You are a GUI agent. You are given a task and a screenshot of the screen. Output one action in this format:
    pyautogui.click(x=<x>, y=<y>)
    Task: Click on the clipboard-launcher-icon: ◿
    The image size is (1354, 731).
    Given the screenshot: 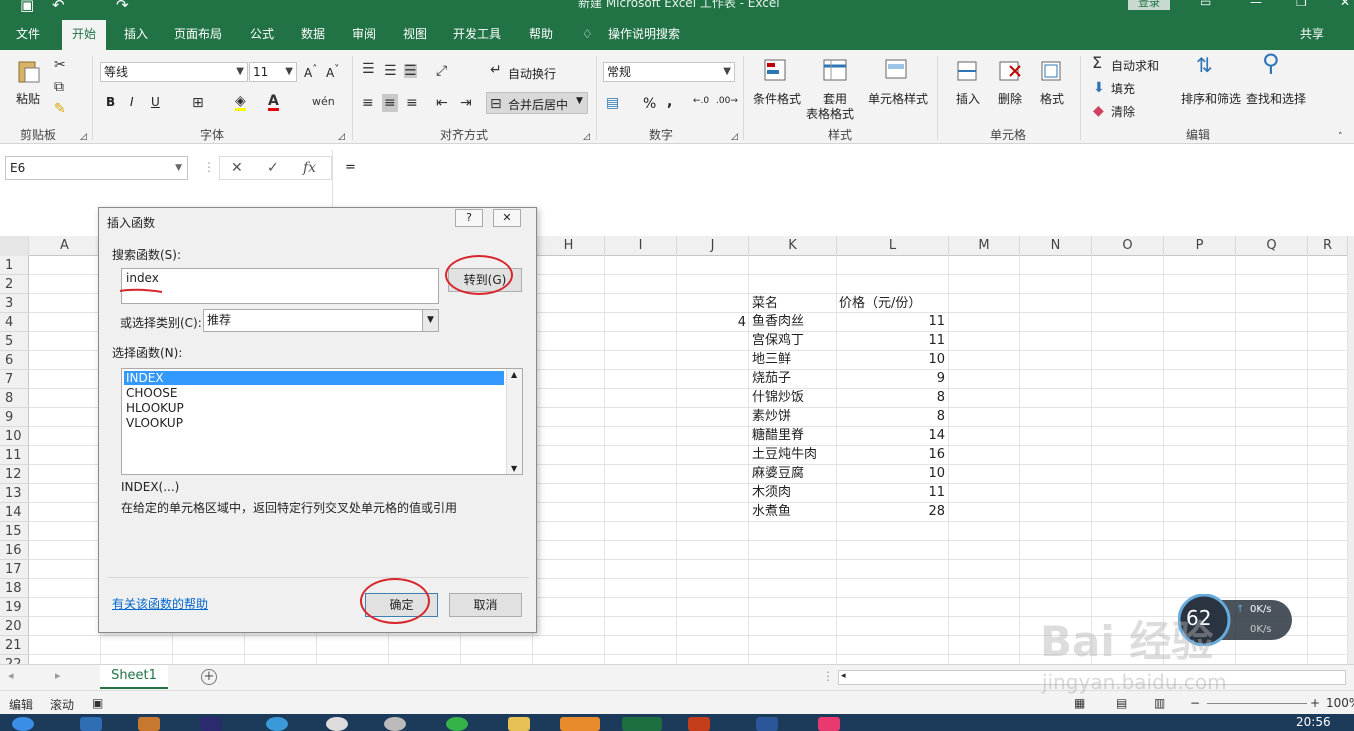 What is the action you would take?
    pyautogui.click(x=83, y=137)
    